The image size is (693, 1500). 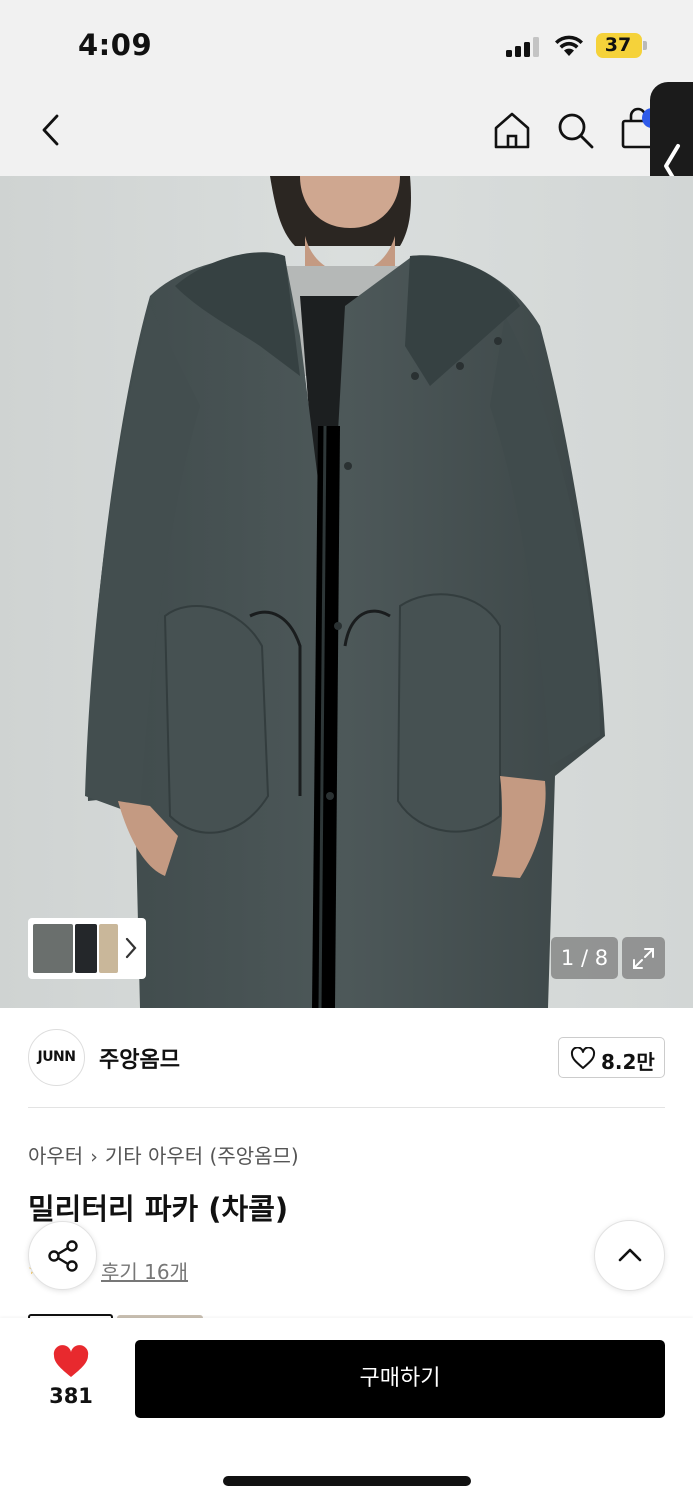 I want to click on home-icon, so click(x=512, y=130).